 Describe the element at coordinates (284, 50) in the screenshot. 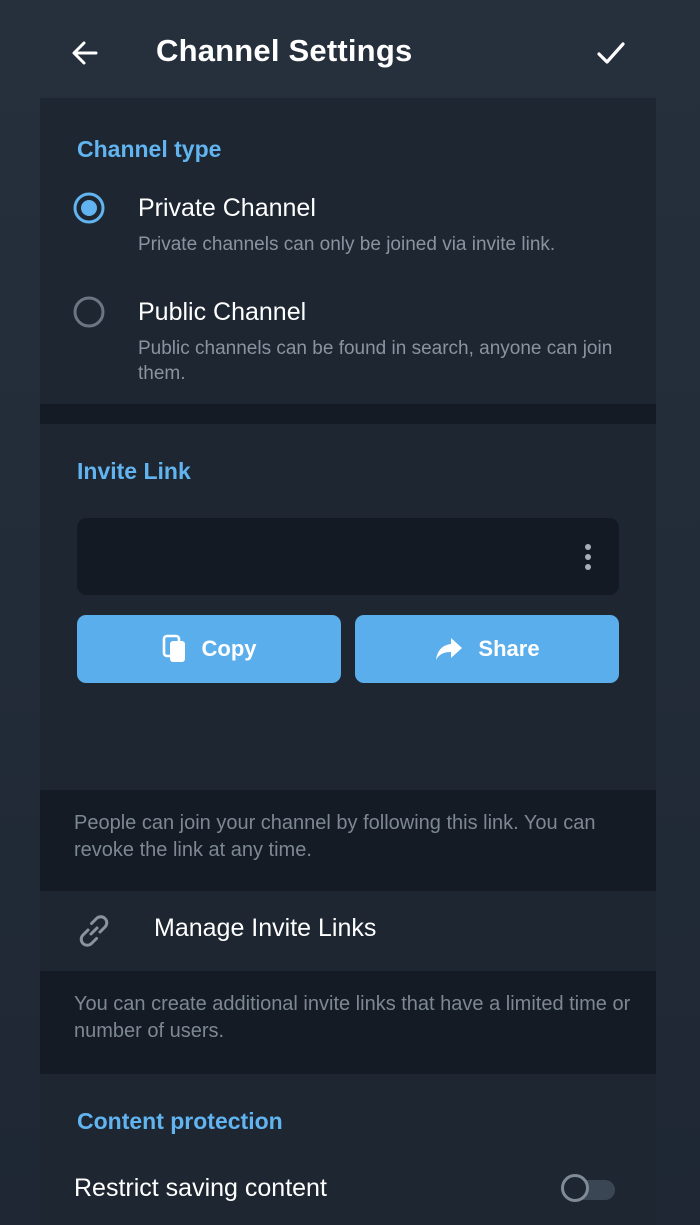

I see `page-title: Channel Settings` at that location.